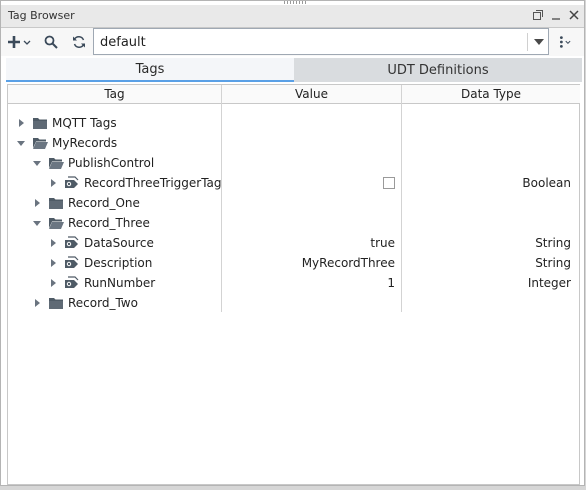  Describe the element at coordinates (538, 15) in the screenshot. I see `float-window-icon` at that location.